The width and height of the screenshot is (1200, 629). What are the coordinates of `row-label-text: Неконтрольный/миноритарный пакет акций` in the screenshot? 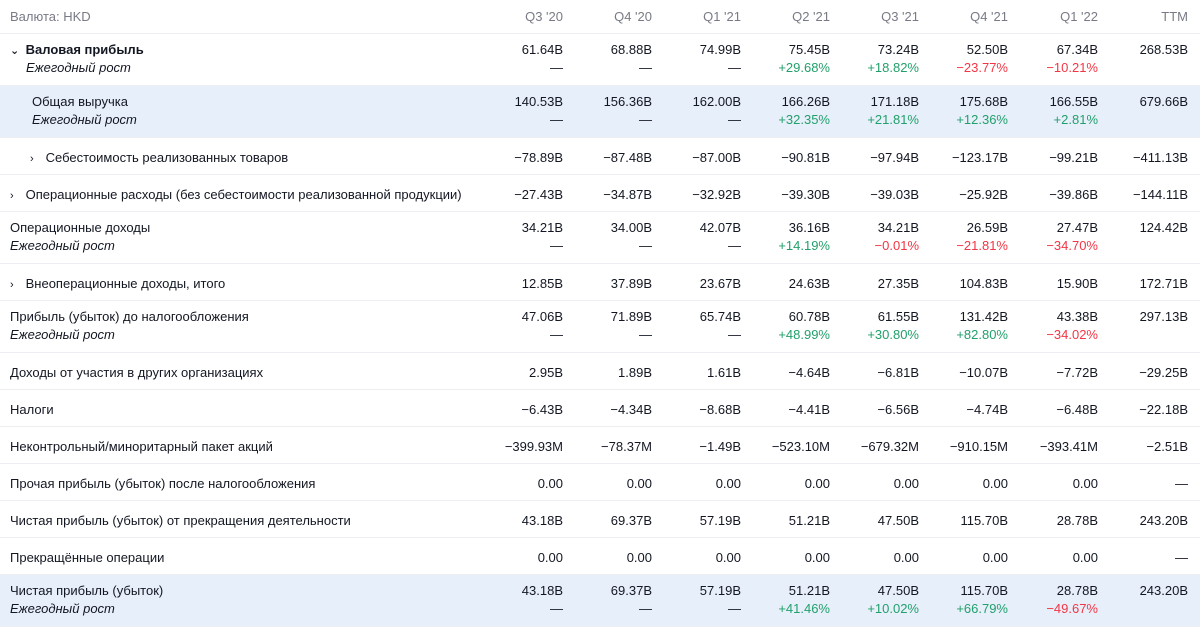 It's located at (141, 446).